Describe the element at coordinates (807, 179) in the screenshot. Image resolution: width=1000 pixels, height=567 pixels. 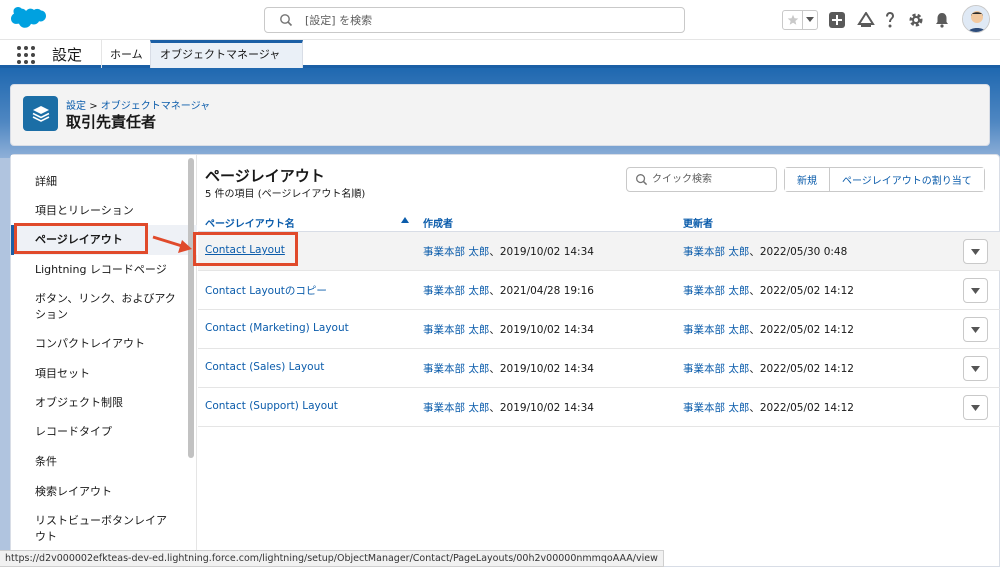
I see `new-button: 新規` at that location.